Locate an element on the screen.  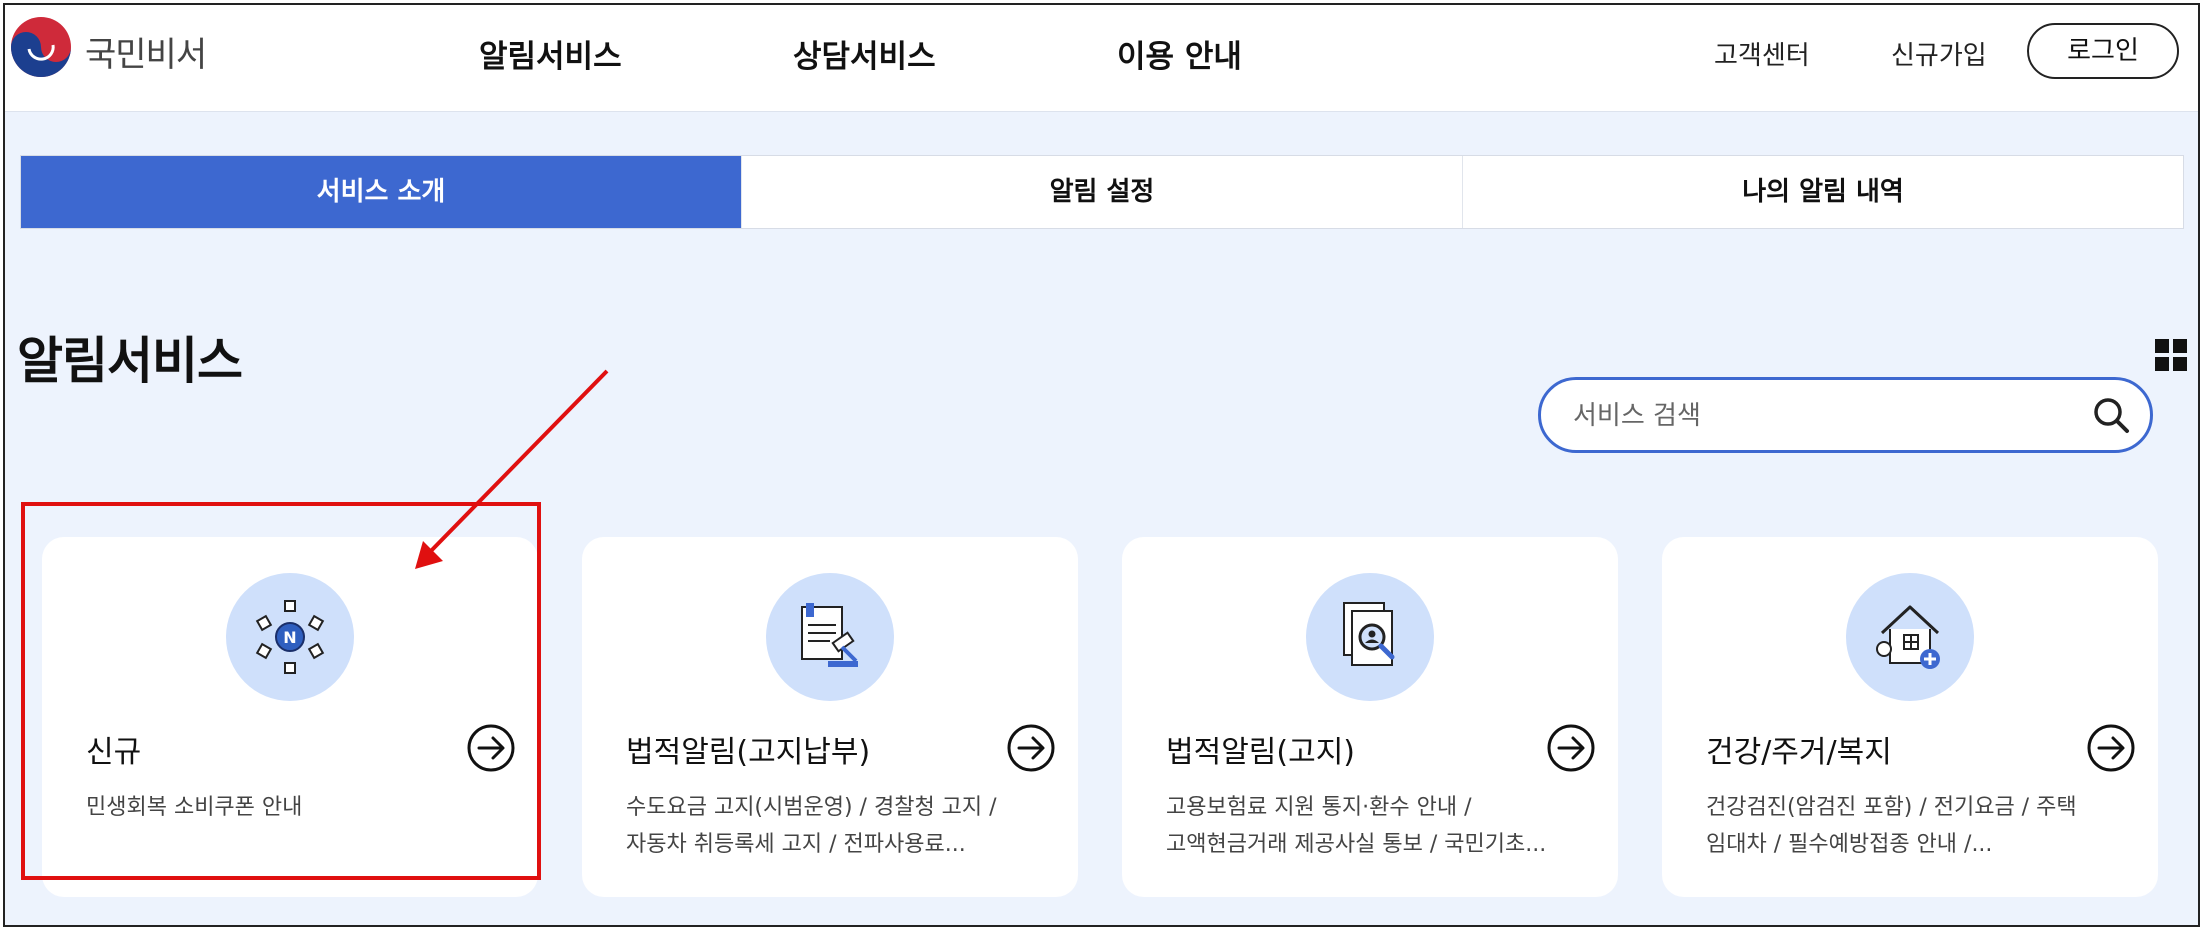
house-health-icon is located at coordinates (1908, 637).